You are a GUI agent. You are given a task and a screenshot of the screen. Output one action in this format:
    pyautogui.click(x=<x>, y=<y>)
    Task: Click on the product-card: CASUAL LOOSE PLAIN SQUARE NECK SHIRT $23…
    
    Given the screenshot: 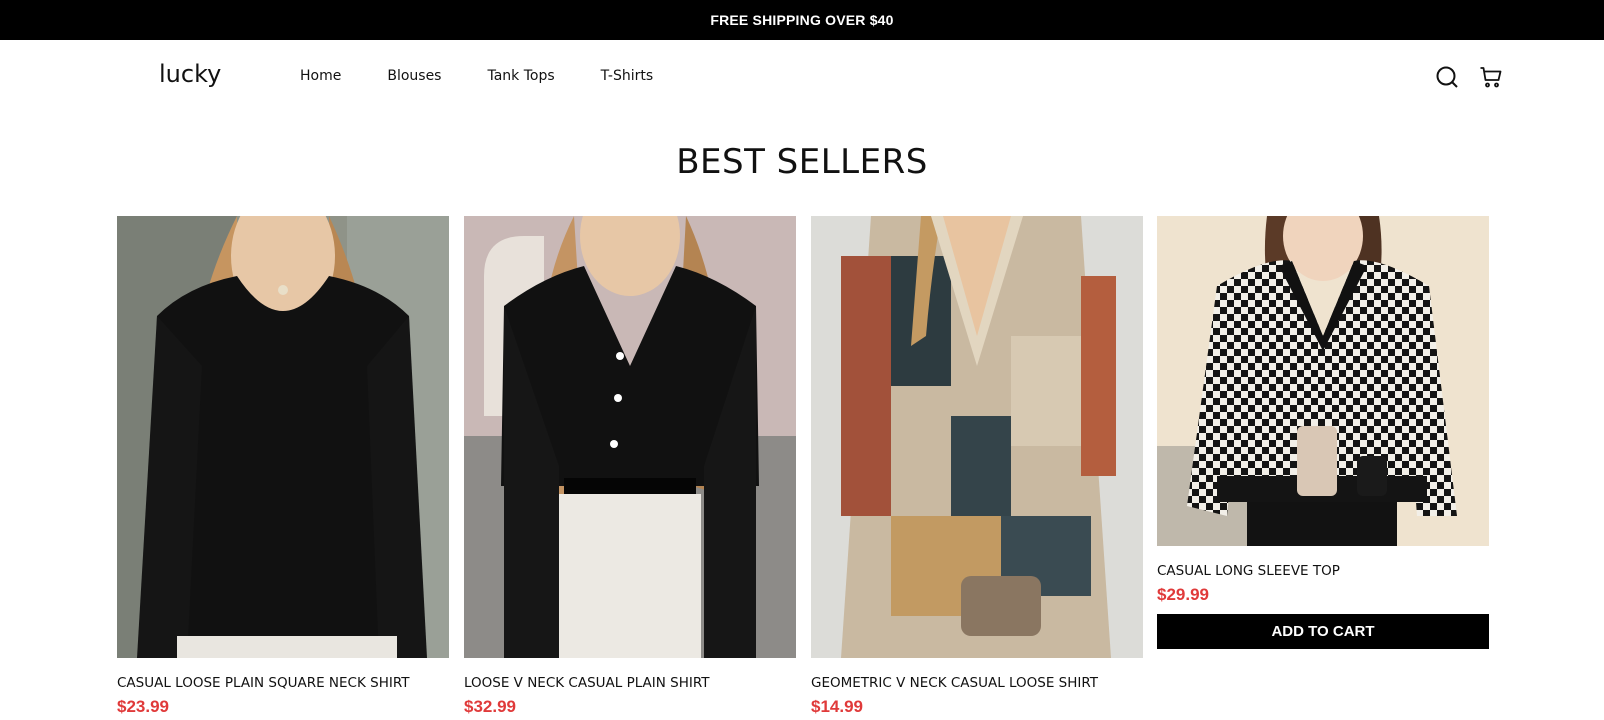 What is the action you would take?
    pyautogui.click(x=283, y=466)
    